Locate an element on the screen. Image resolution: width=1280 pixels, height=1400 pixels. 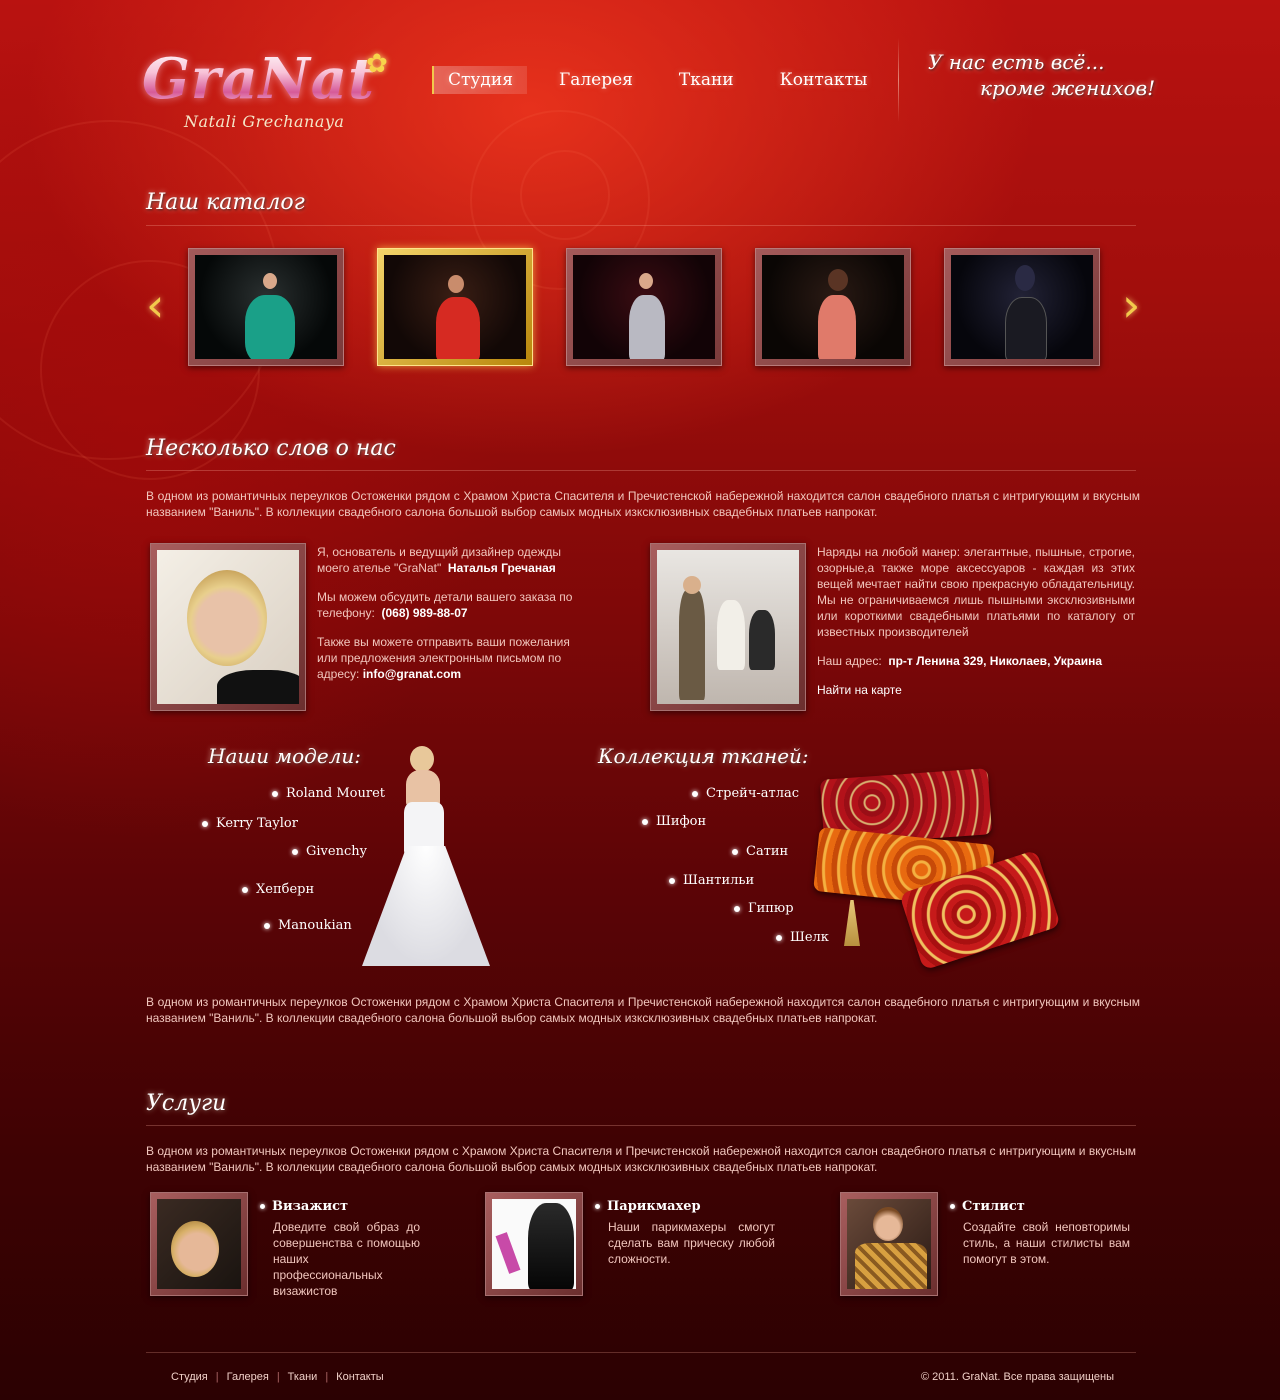
fabric-item: Гипюр is located at coordinates (764, 908).